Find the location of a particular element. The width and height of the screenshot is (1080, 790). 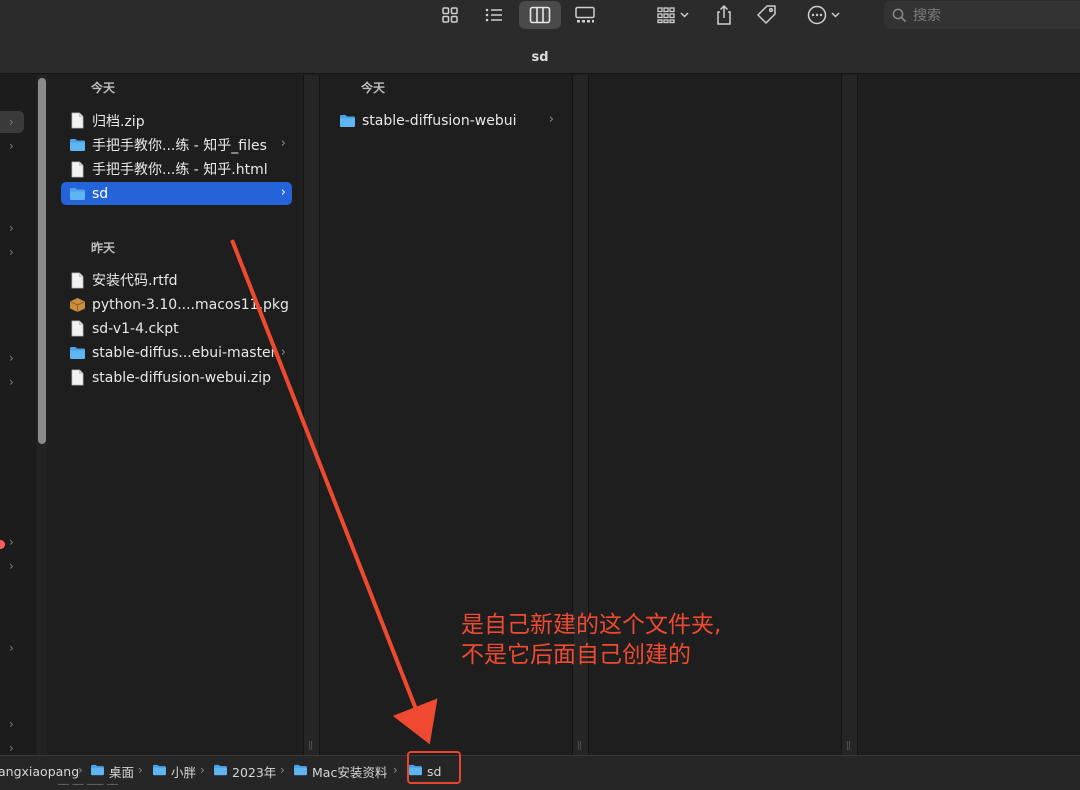

tag-dot-red is located at coordinates (2, 544).